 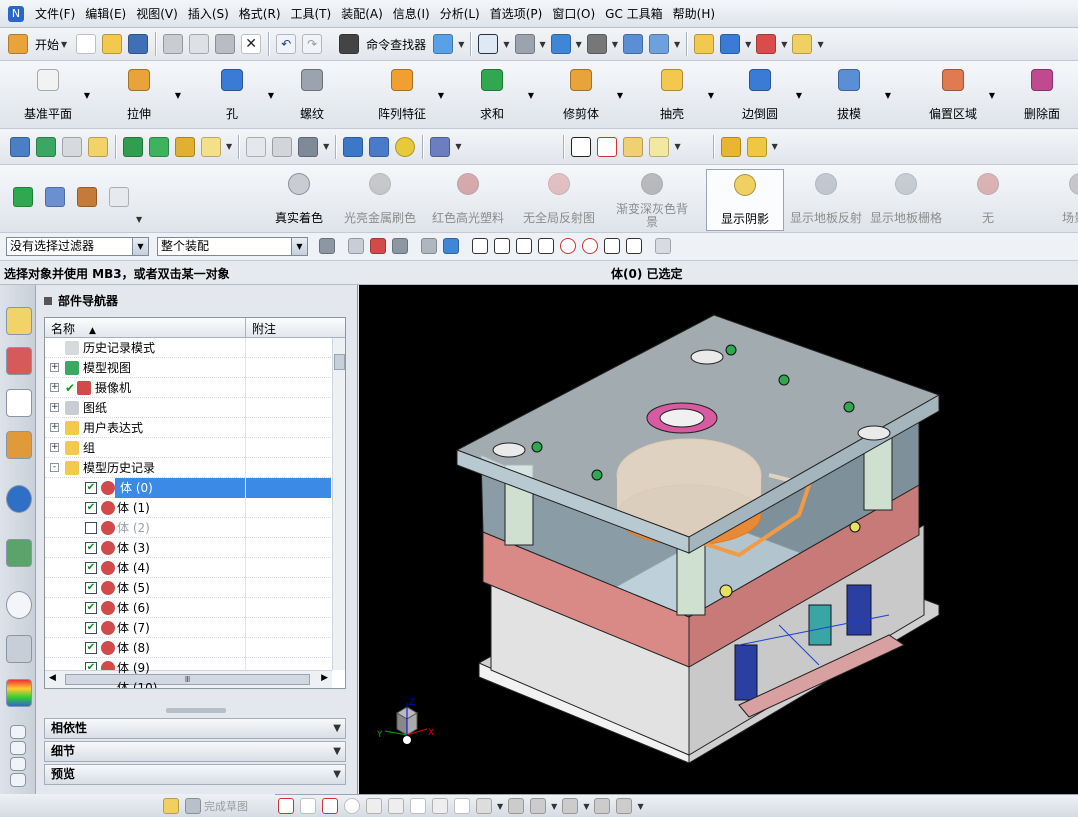 I want to click on layer-settings-icon, so click(x=658, y=44).